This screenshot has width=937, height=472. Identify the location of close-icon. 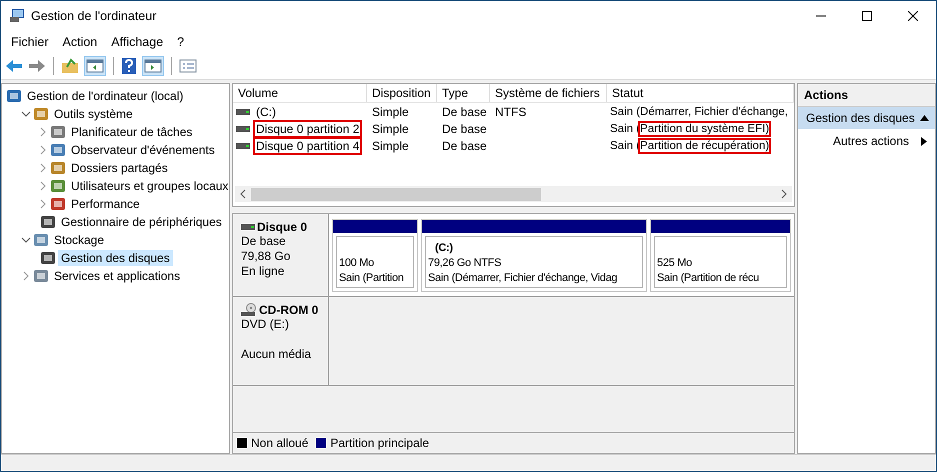
(913, 16).